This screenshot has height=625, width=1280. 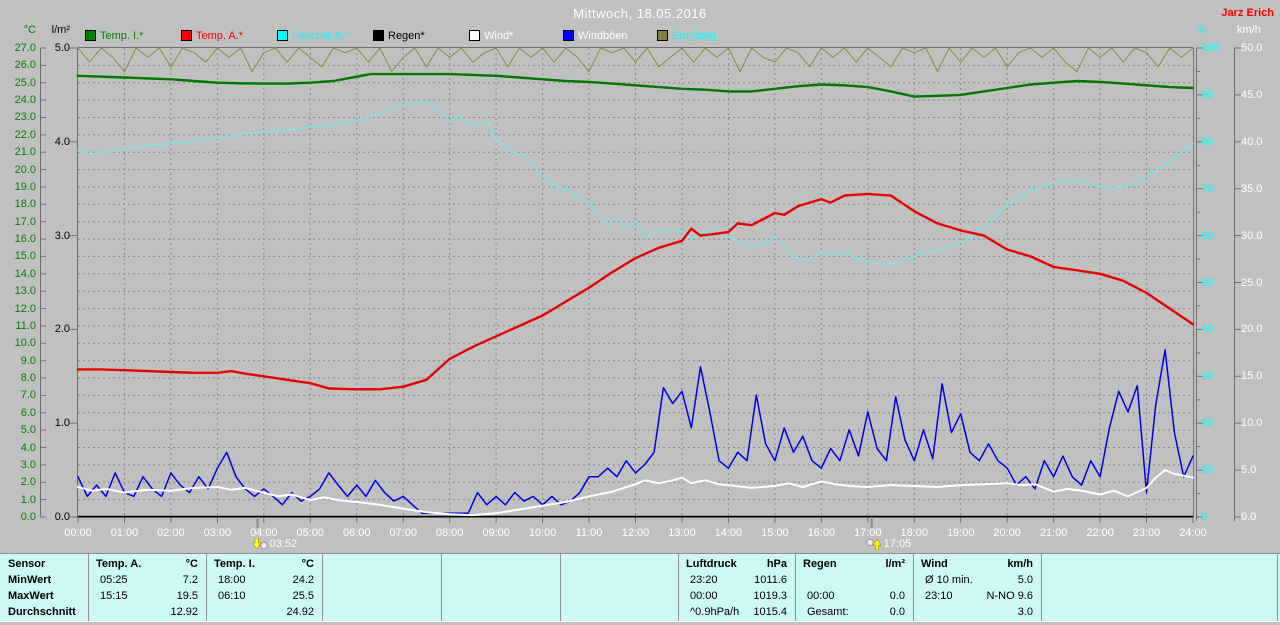 What do you see at coordinates (1207, 141) in the screenshot?
I see `humidity-tick-label: 80` at bounding box center [1207, 141].